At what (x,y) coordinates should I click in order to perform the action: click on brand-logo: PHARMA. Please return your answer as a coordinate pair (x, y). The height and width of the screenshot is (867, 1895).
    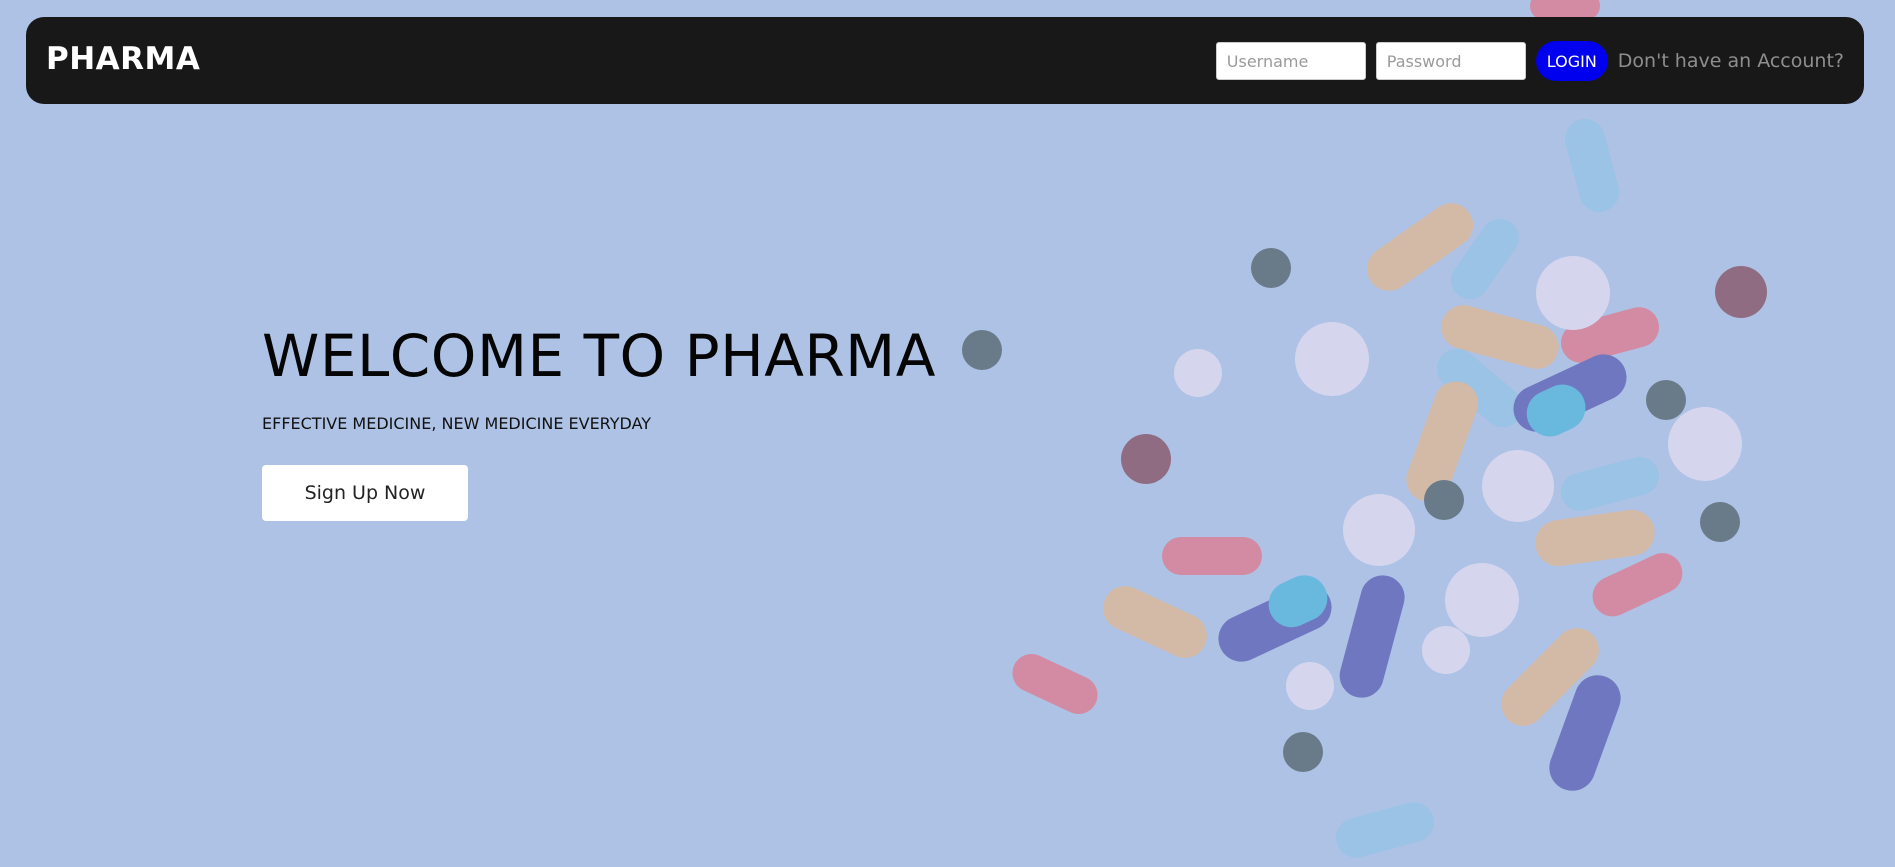
    Looking at the image, I should click on (123, 59).